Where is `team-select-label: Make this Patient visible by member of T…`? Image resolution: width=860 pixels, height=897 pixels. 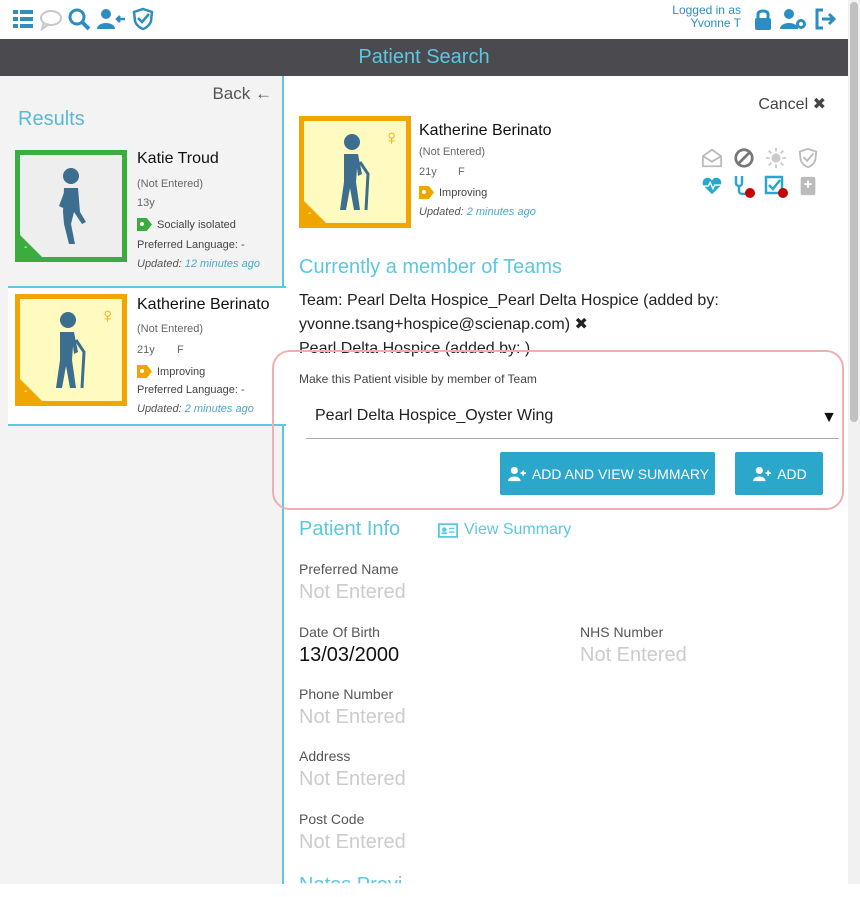
team-select-label: Make this Patient visible by member of T… is located at coordinates (418, 379).